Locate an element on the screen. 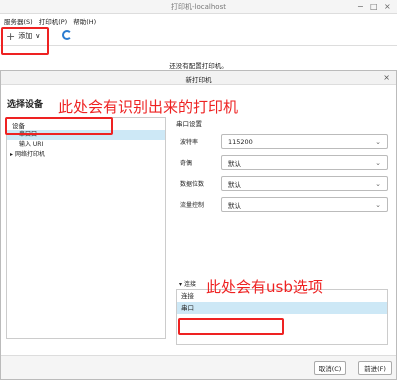 The image size is (397, 380). dialog-heading: 选择设备 is located at coordinates (25, 105).